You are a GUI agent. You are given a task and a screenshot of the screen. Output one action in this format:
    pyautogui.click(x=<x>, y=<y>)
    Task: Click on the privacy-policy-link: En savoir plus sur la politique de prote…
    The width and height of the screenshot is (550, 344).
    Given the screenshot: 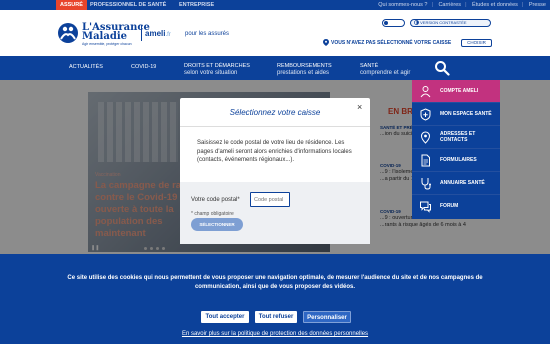 What is the action you would take?
    pyautogui.click(x=275, y=334)
    